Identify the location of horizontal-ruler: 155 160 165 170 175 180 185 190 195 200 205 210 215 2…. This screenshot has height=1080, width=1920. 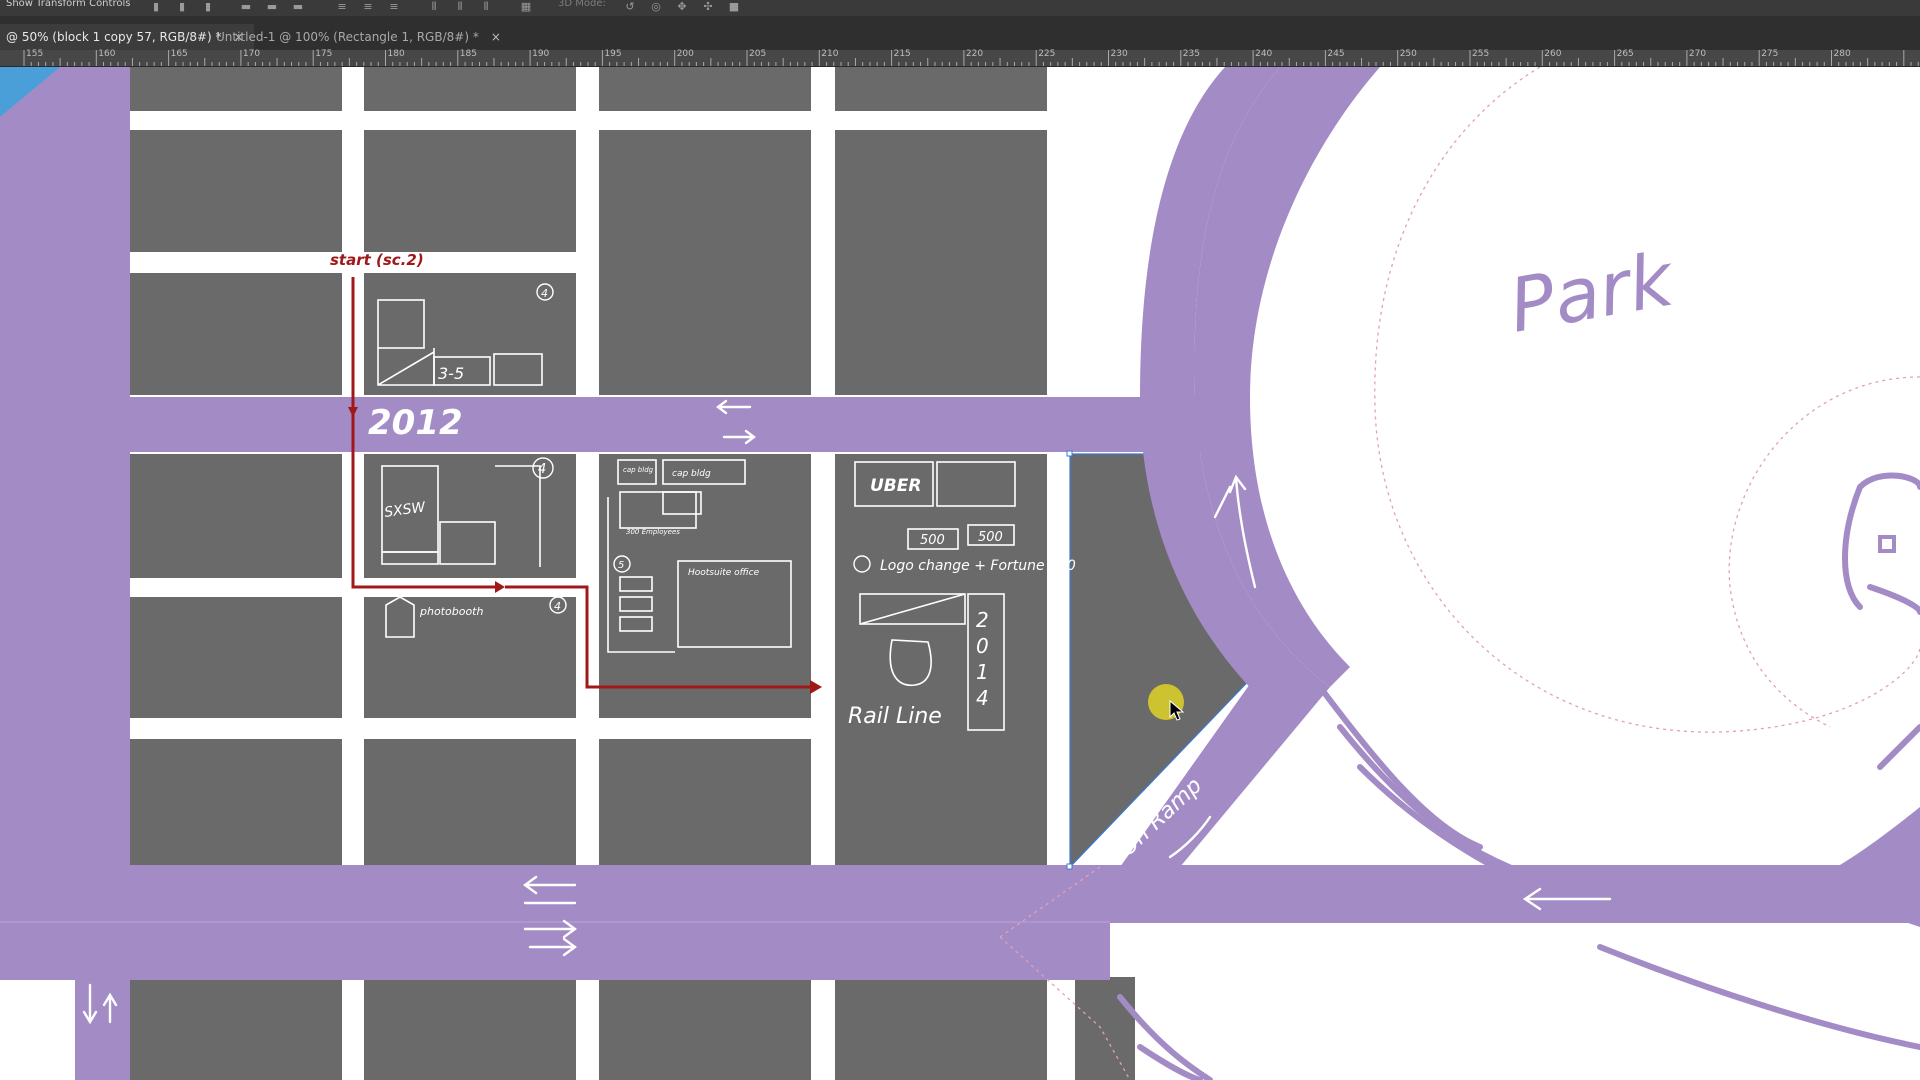
(960, 58).